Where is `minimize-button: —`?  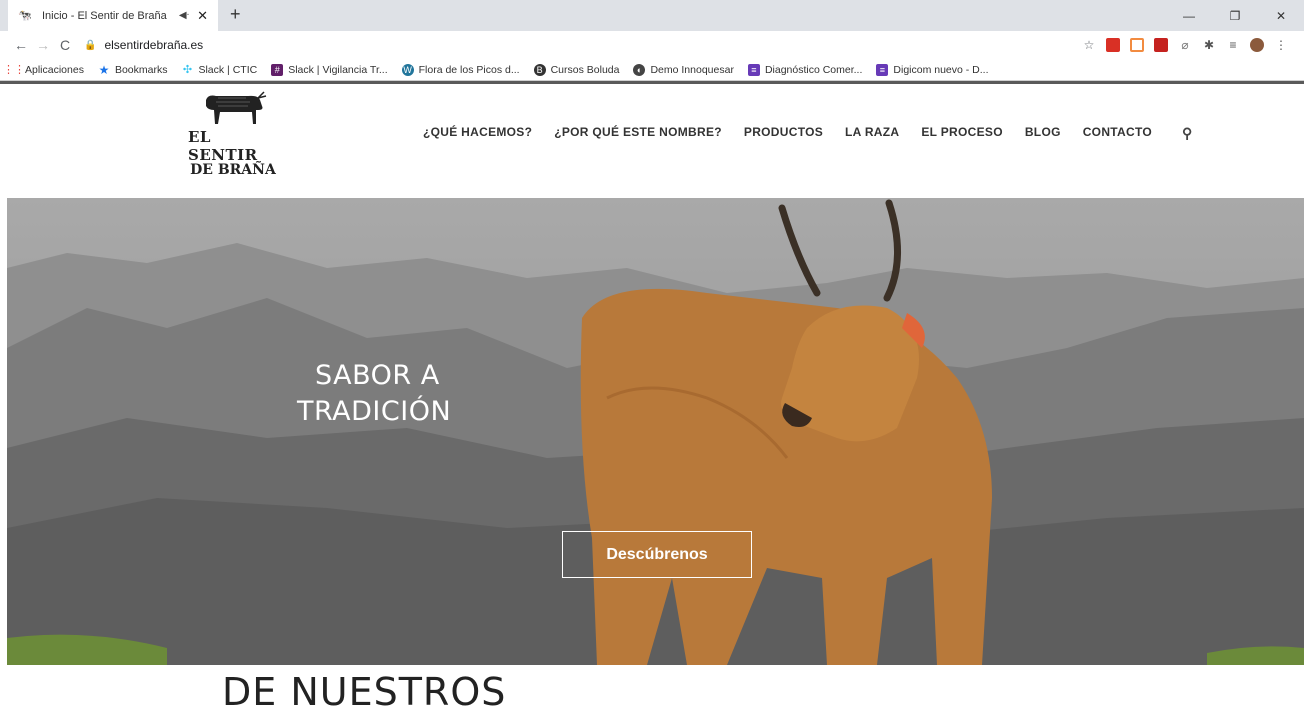 minimize-button: — is located at coordinates (1189, 15).